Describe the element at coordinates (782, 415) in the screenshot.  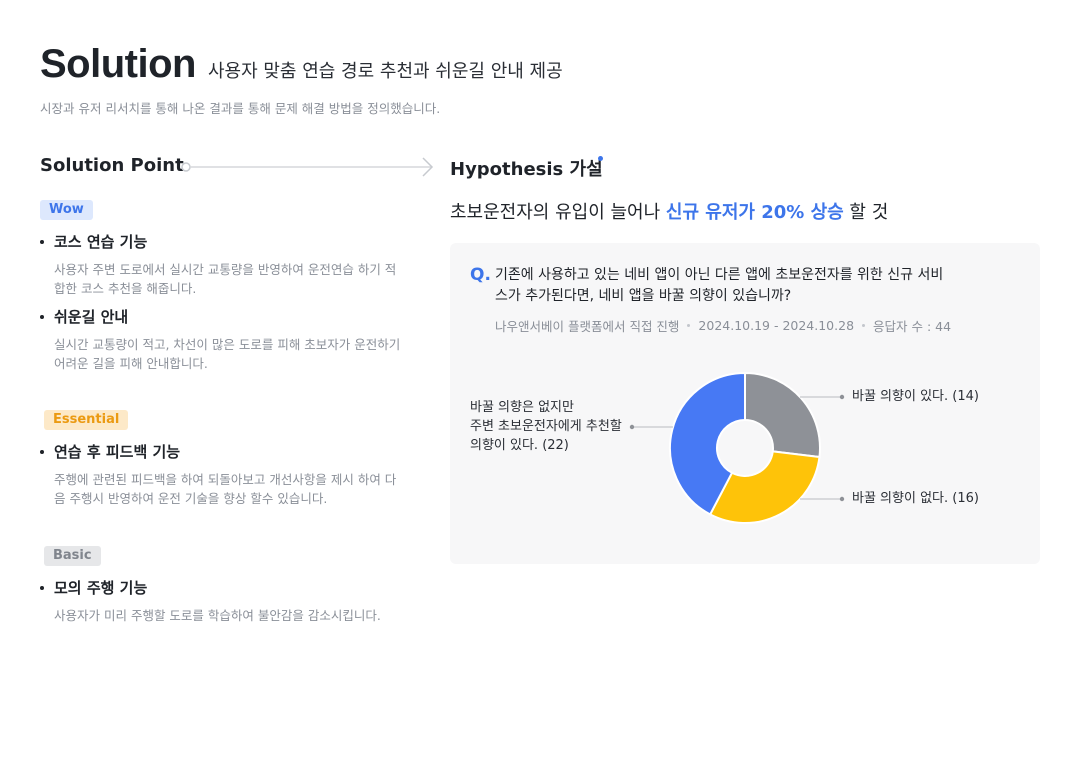
I see `slice-yes` at that location.